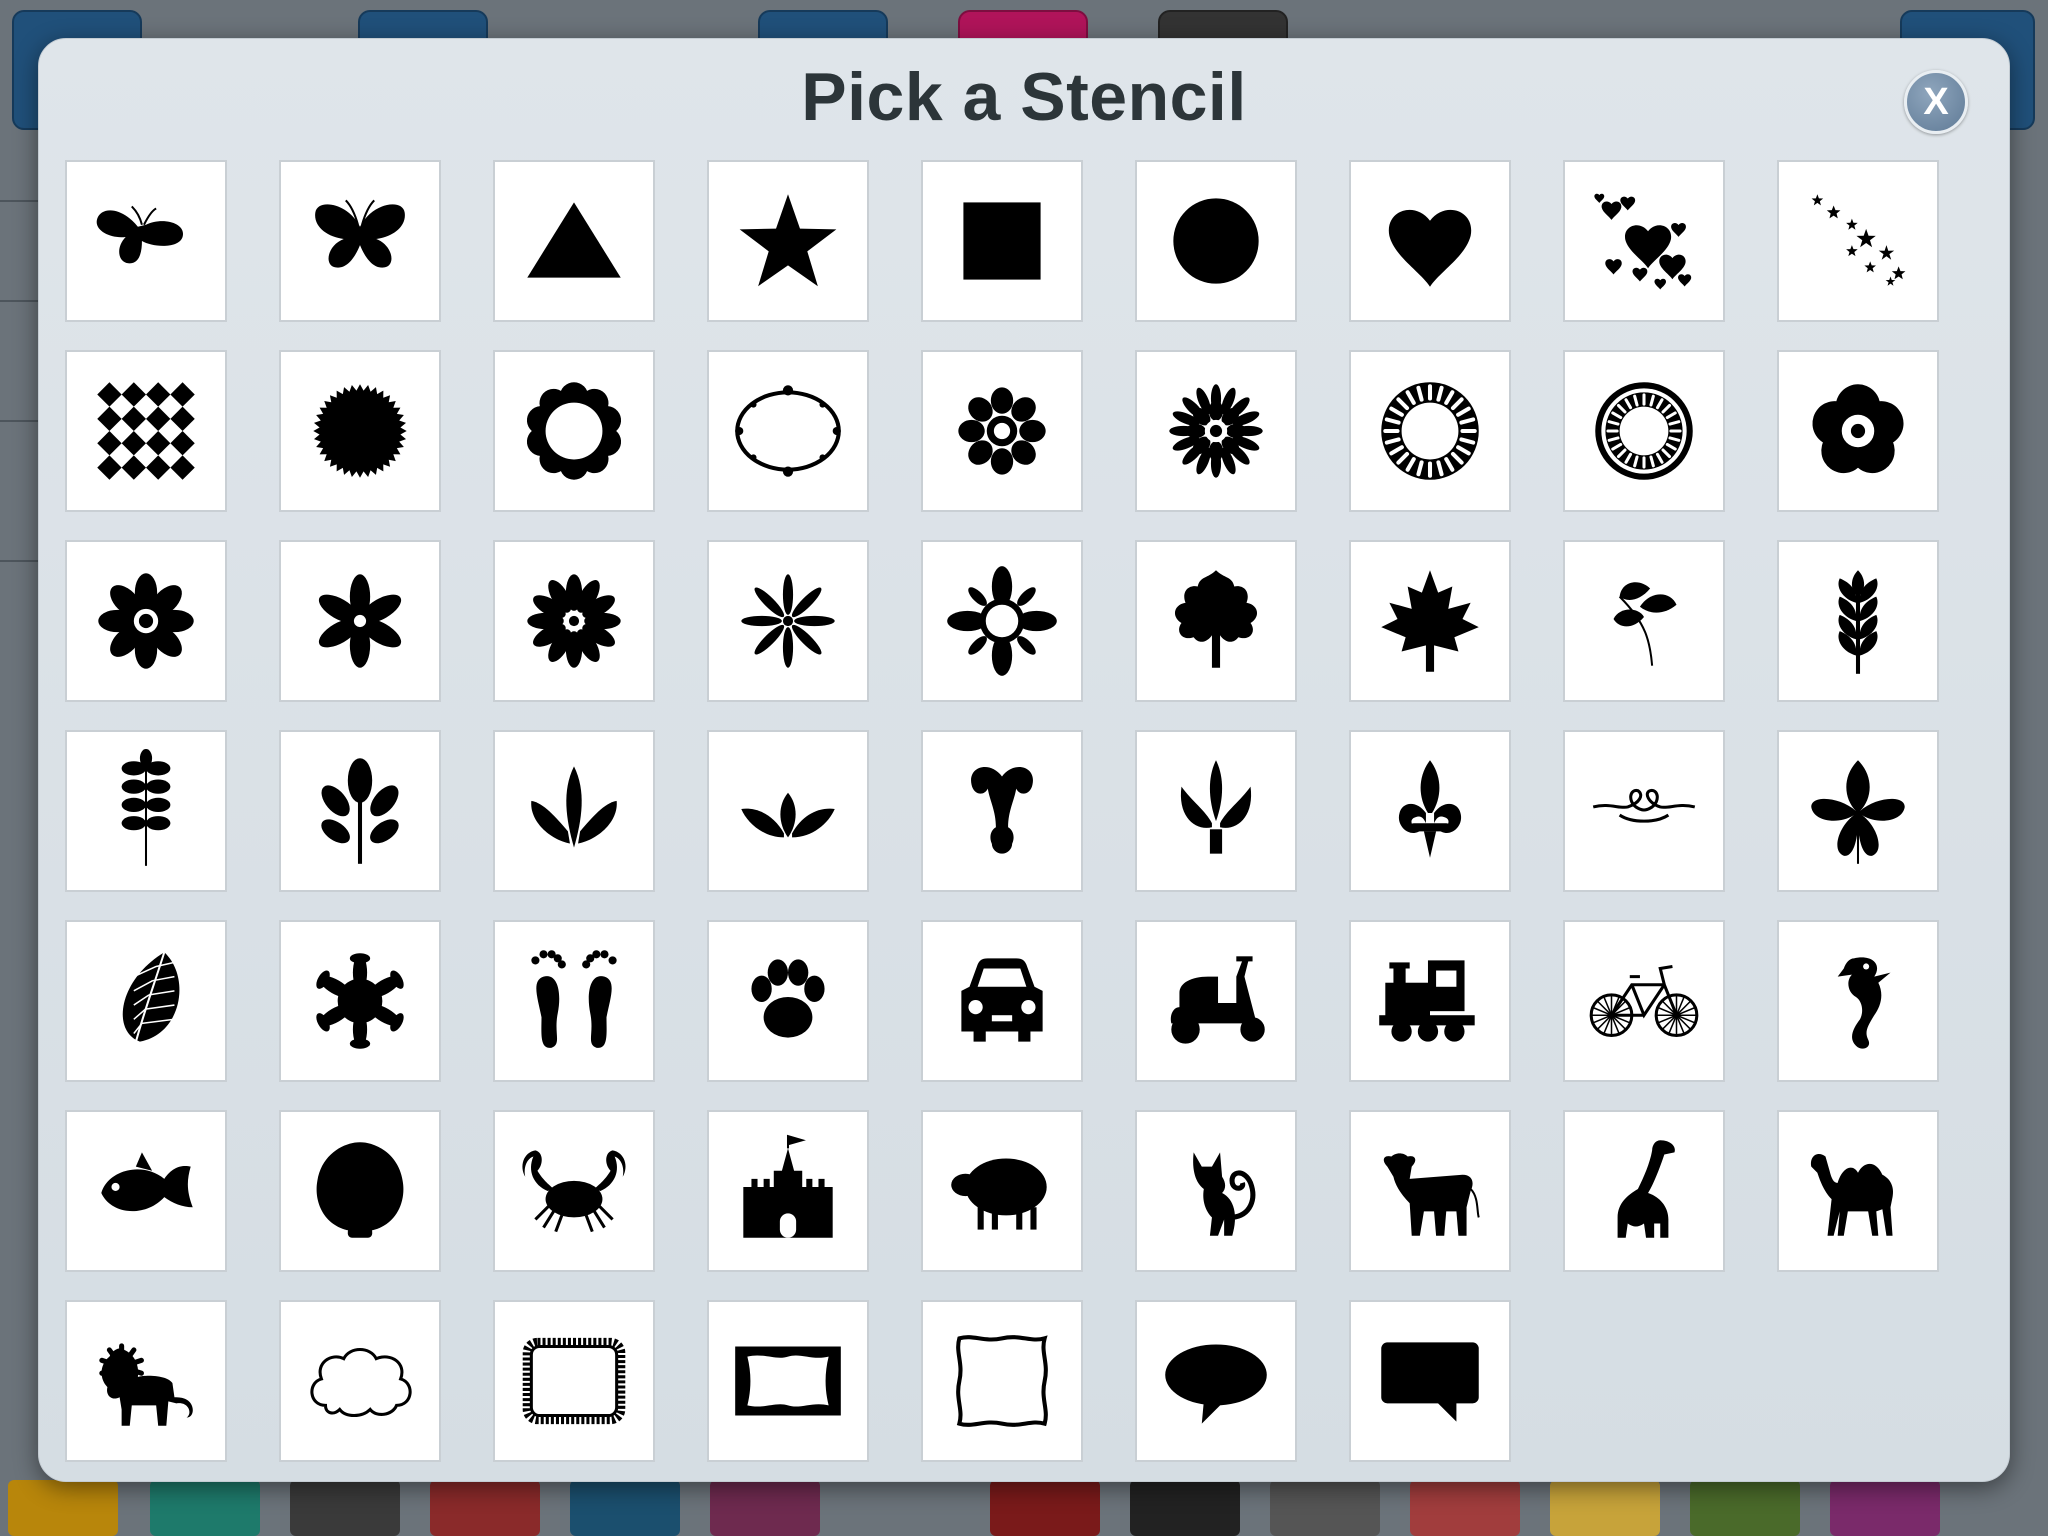  Describe the element at coordinates (1216, 811) in the screenshot. I see `stencil-tile-lotus-ornament` at that location.